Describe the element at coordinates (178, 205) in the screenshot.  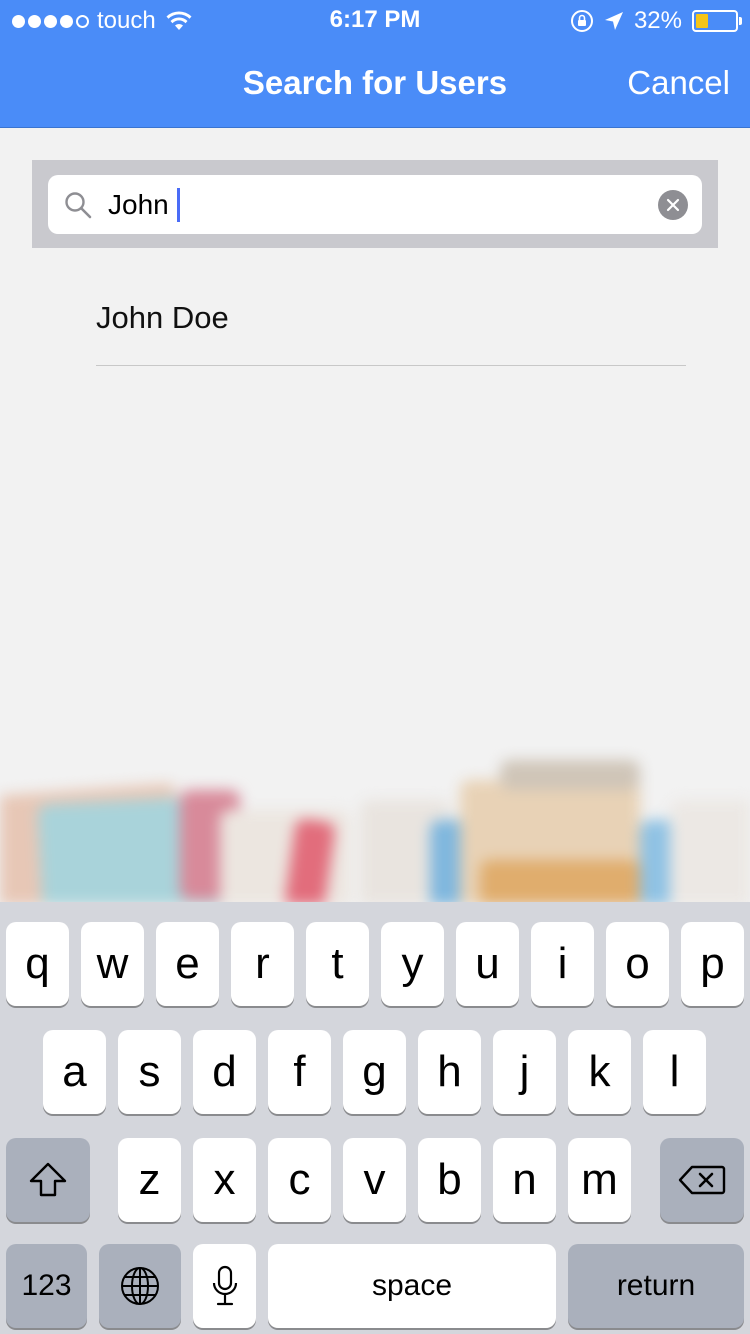
I see `text-cursor` at that location.